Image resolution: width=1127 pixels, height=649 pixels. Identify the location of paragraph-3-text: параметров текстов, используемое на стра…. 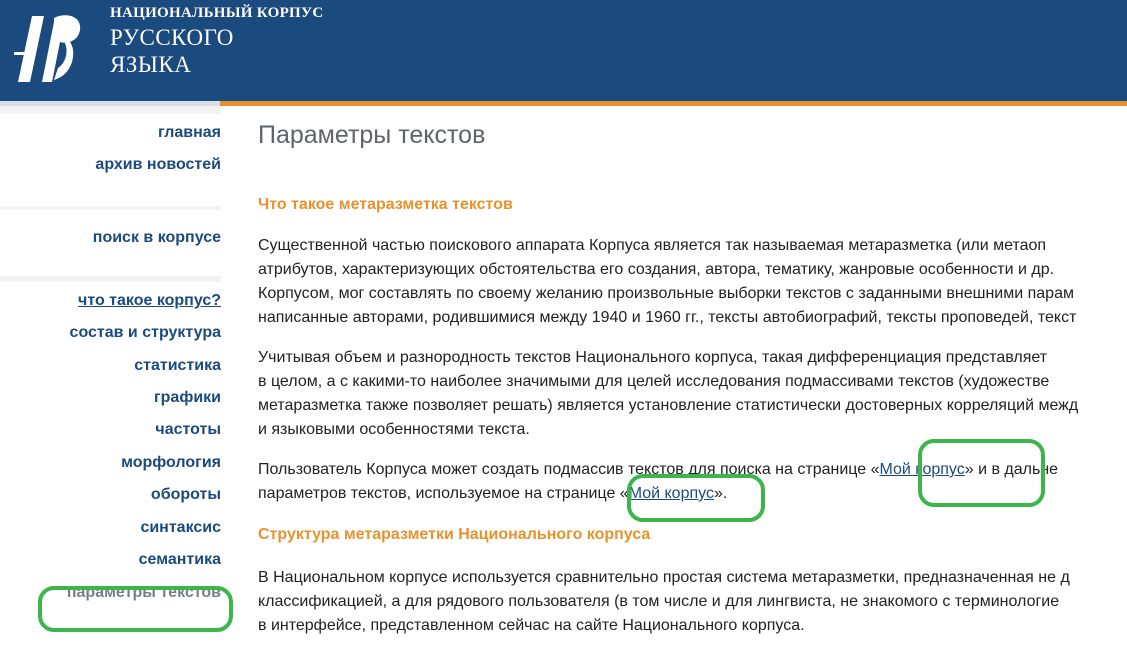
(443, 493).